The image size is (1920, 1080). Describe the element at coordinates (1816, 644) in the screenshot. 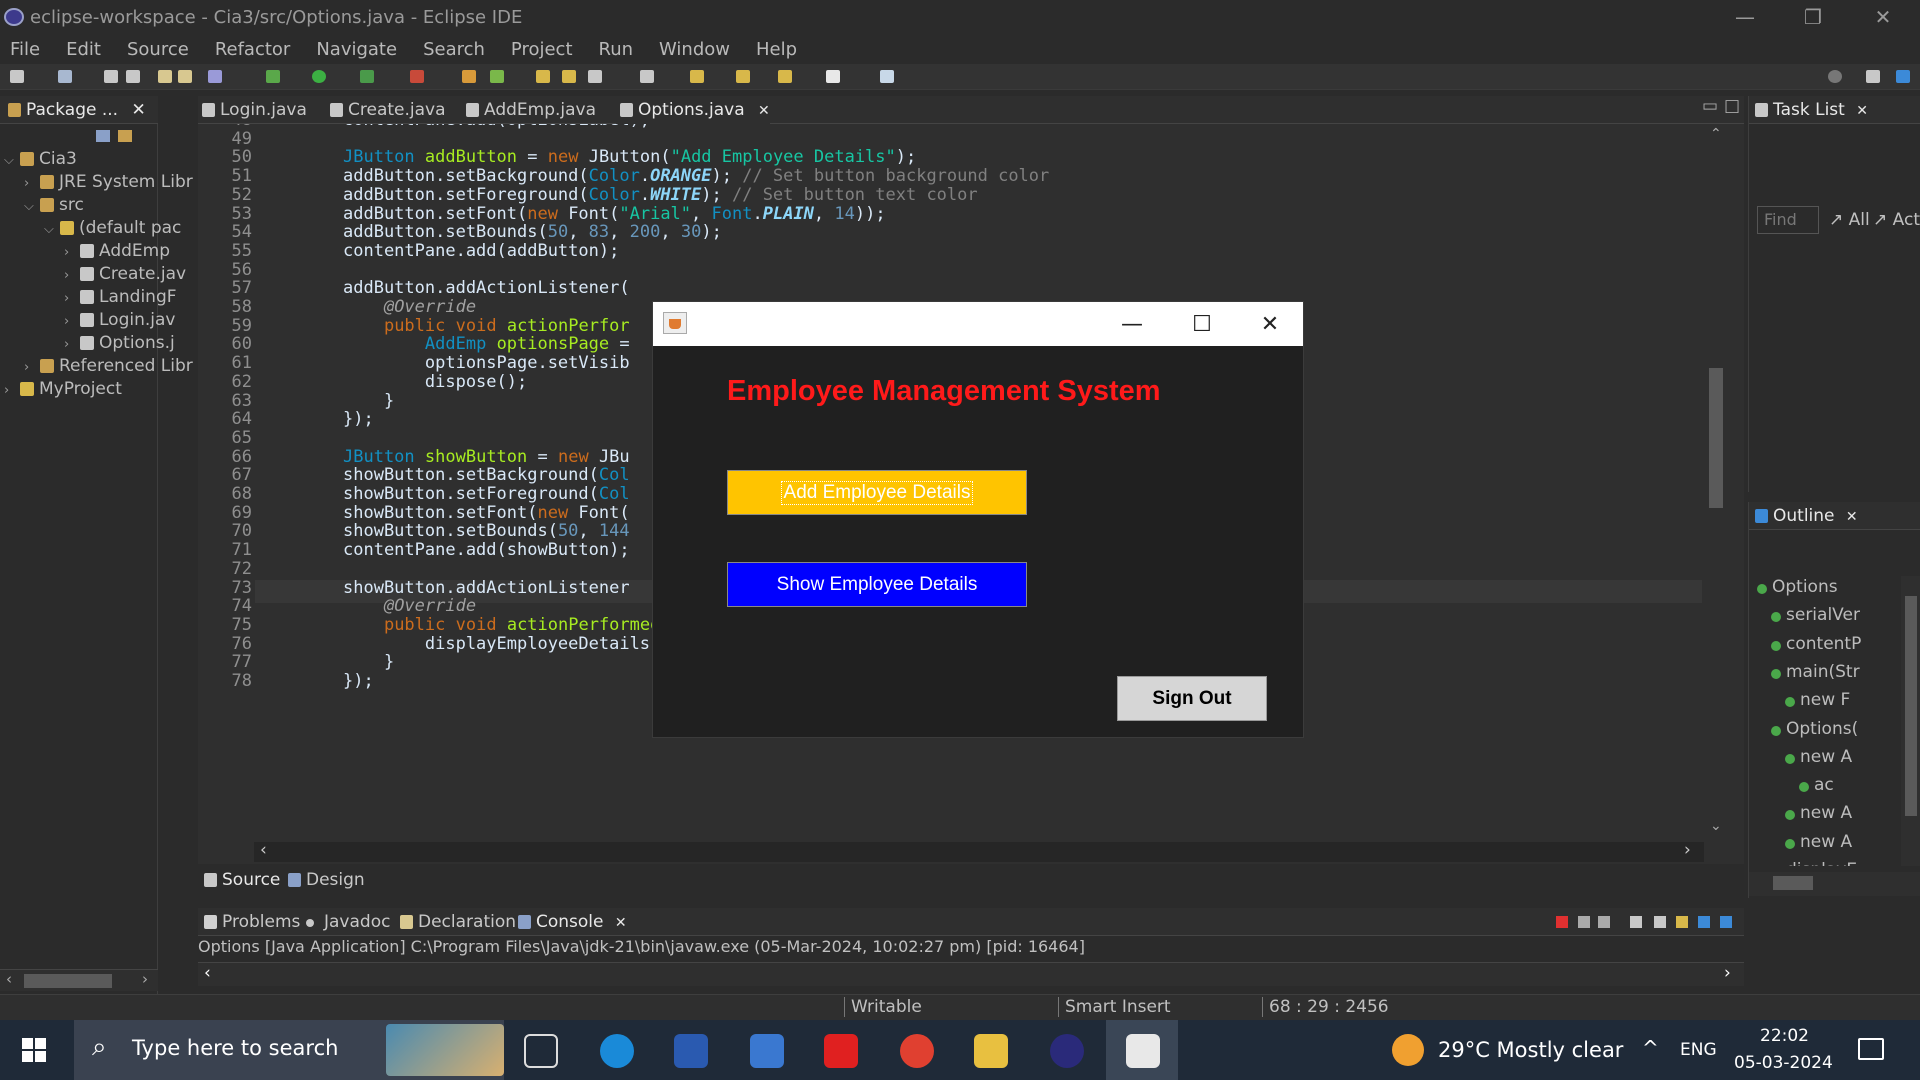

I see `outline-item: contentP` at that location.